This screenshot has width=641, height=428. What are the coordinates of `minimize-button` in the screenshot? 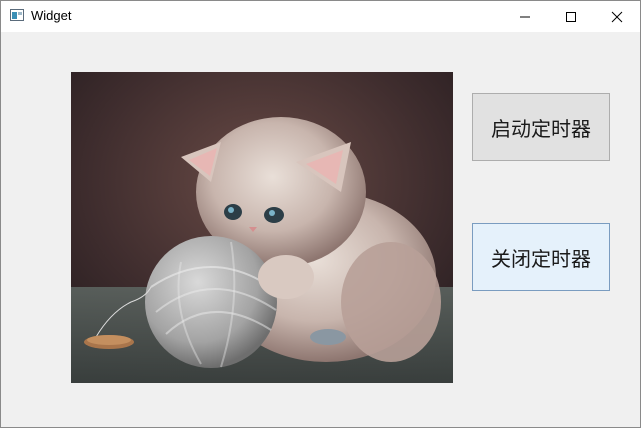 It's located at (525, 16).